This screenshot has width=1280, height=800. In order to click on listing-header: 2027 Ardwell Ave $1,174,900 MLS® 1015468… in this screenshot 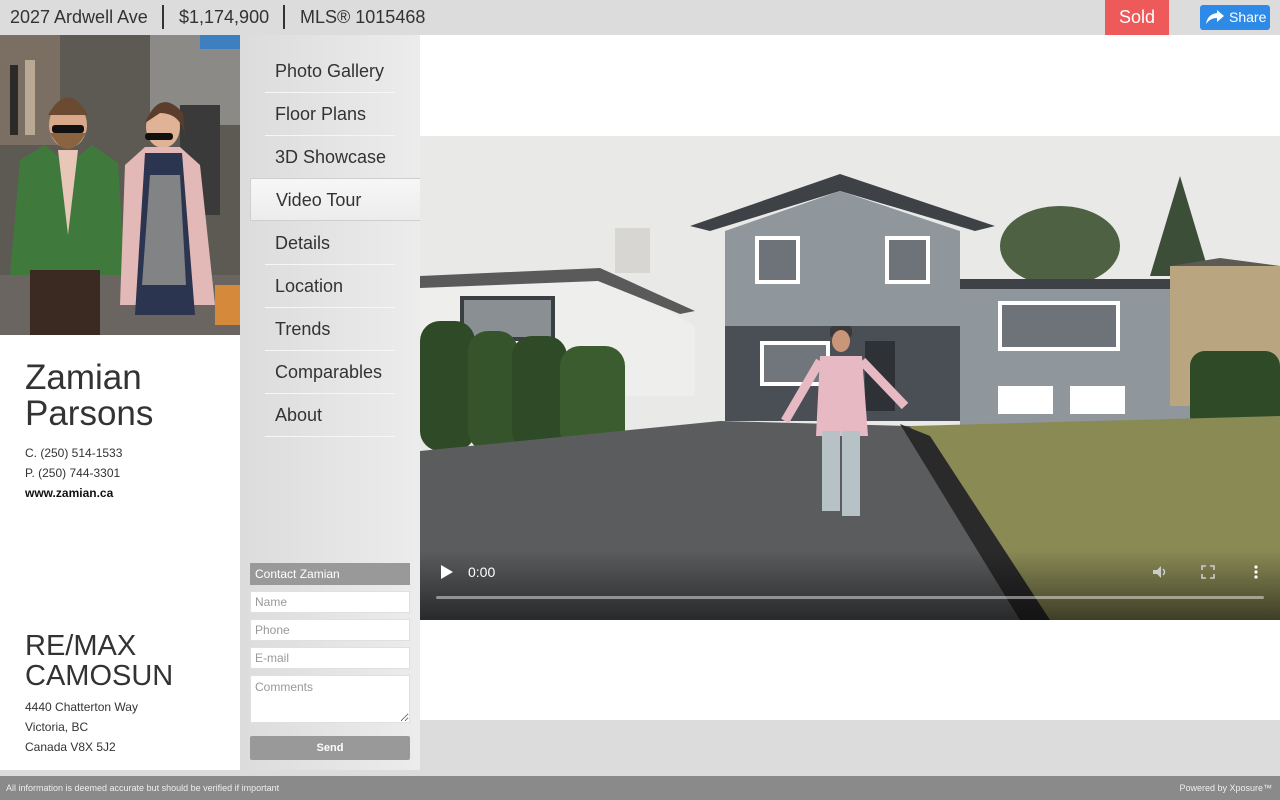, I will do `click(640, 17)`.